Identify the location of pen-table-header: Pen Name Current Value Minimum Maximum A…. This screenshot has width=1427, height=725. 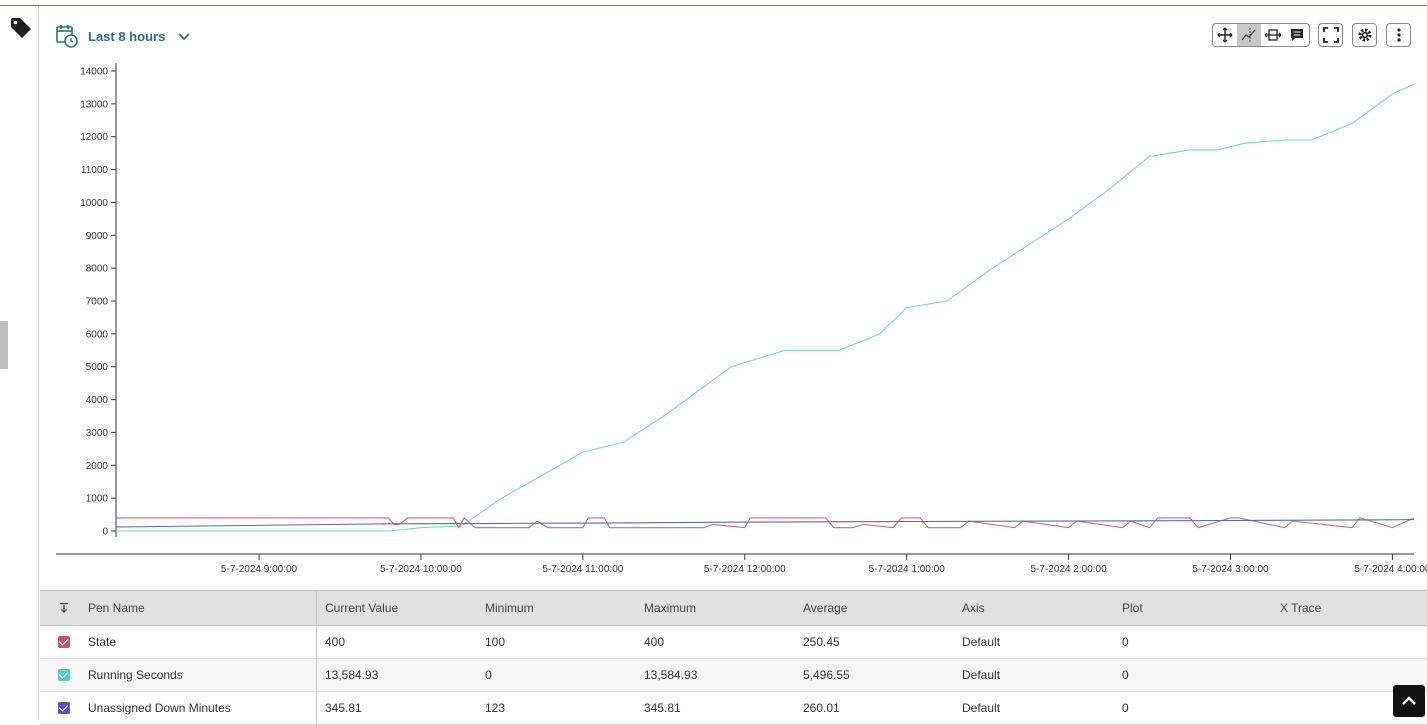
(733, 608).